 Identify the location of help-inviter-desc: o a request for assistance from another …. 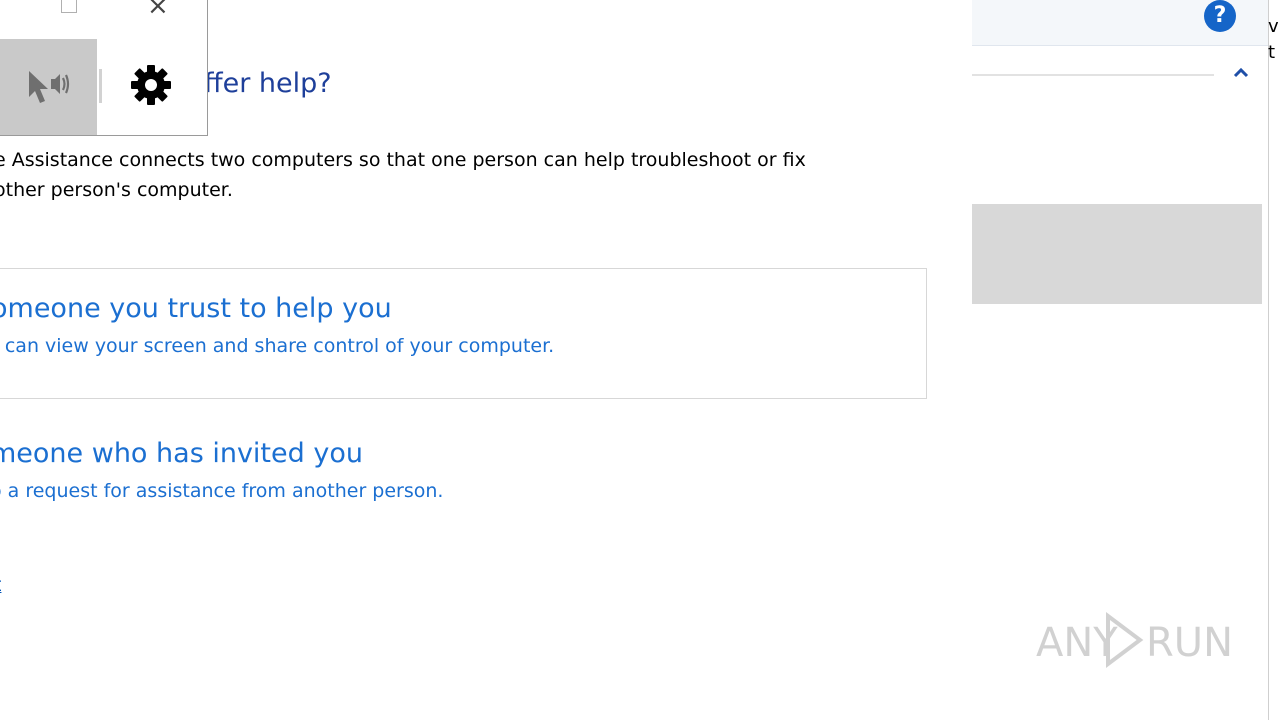
(222, 491).